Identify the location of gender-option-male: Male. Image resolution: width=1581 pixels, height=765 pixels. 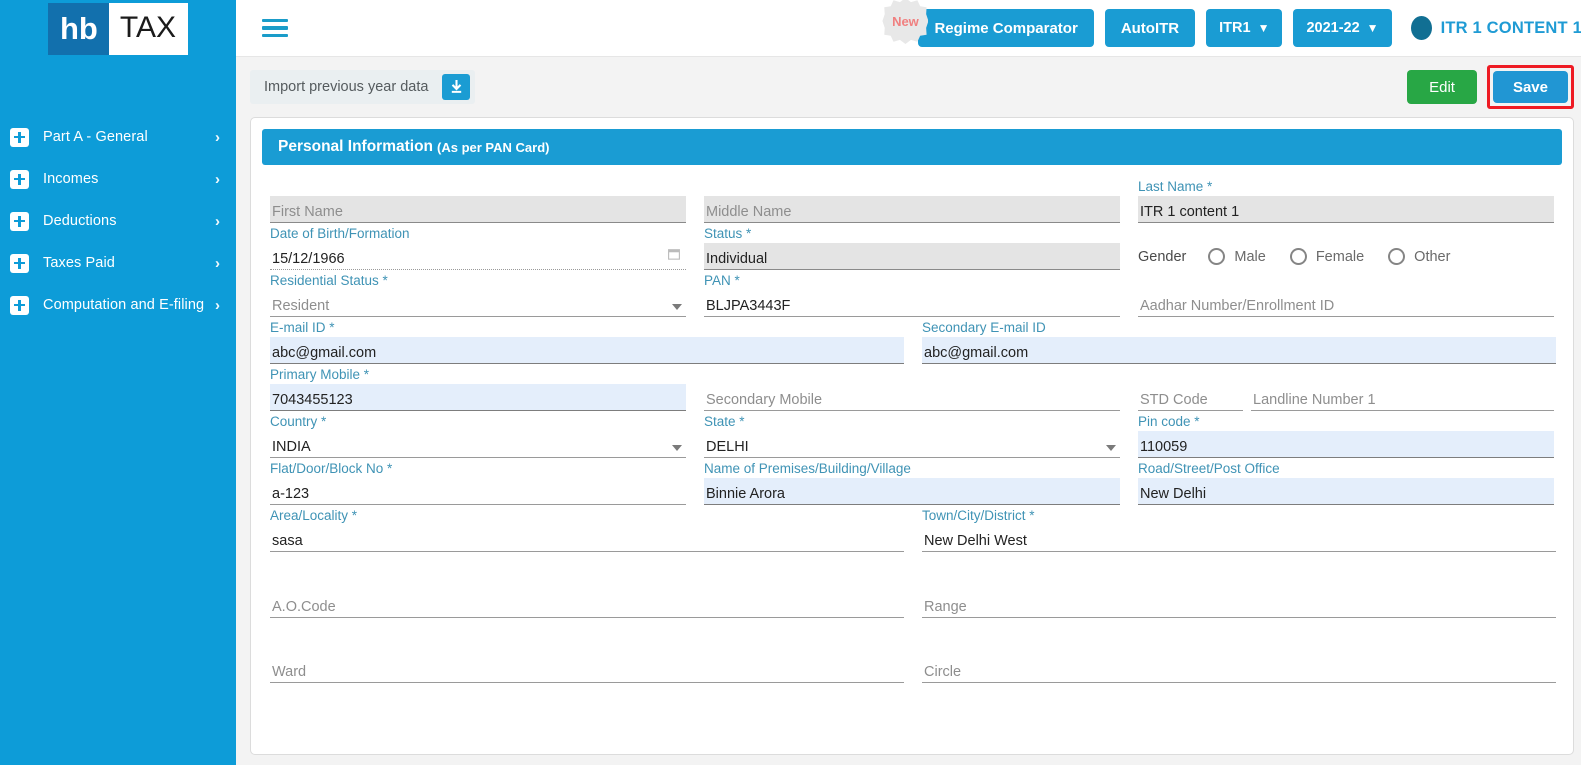
(1237, 256).